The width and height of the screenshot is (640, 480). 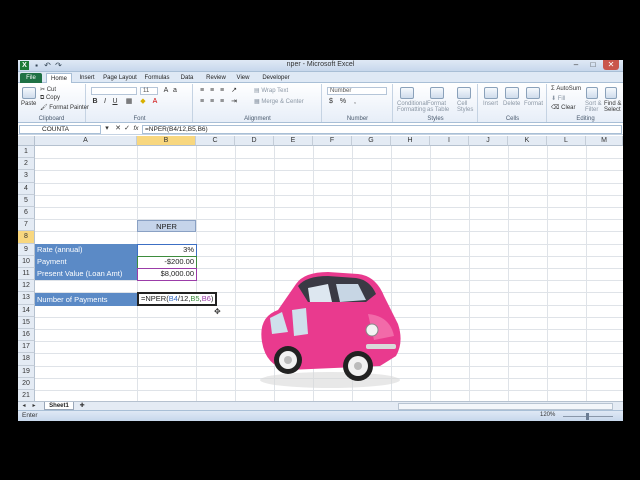 I want to click on shrink-font-icon: a, so click(x=175, y=91).